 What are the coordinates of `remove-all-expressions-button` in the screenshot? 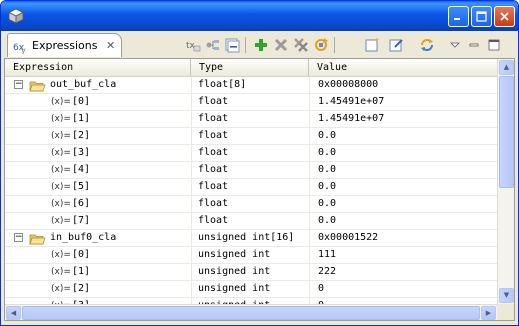 It's located at (301, 45).